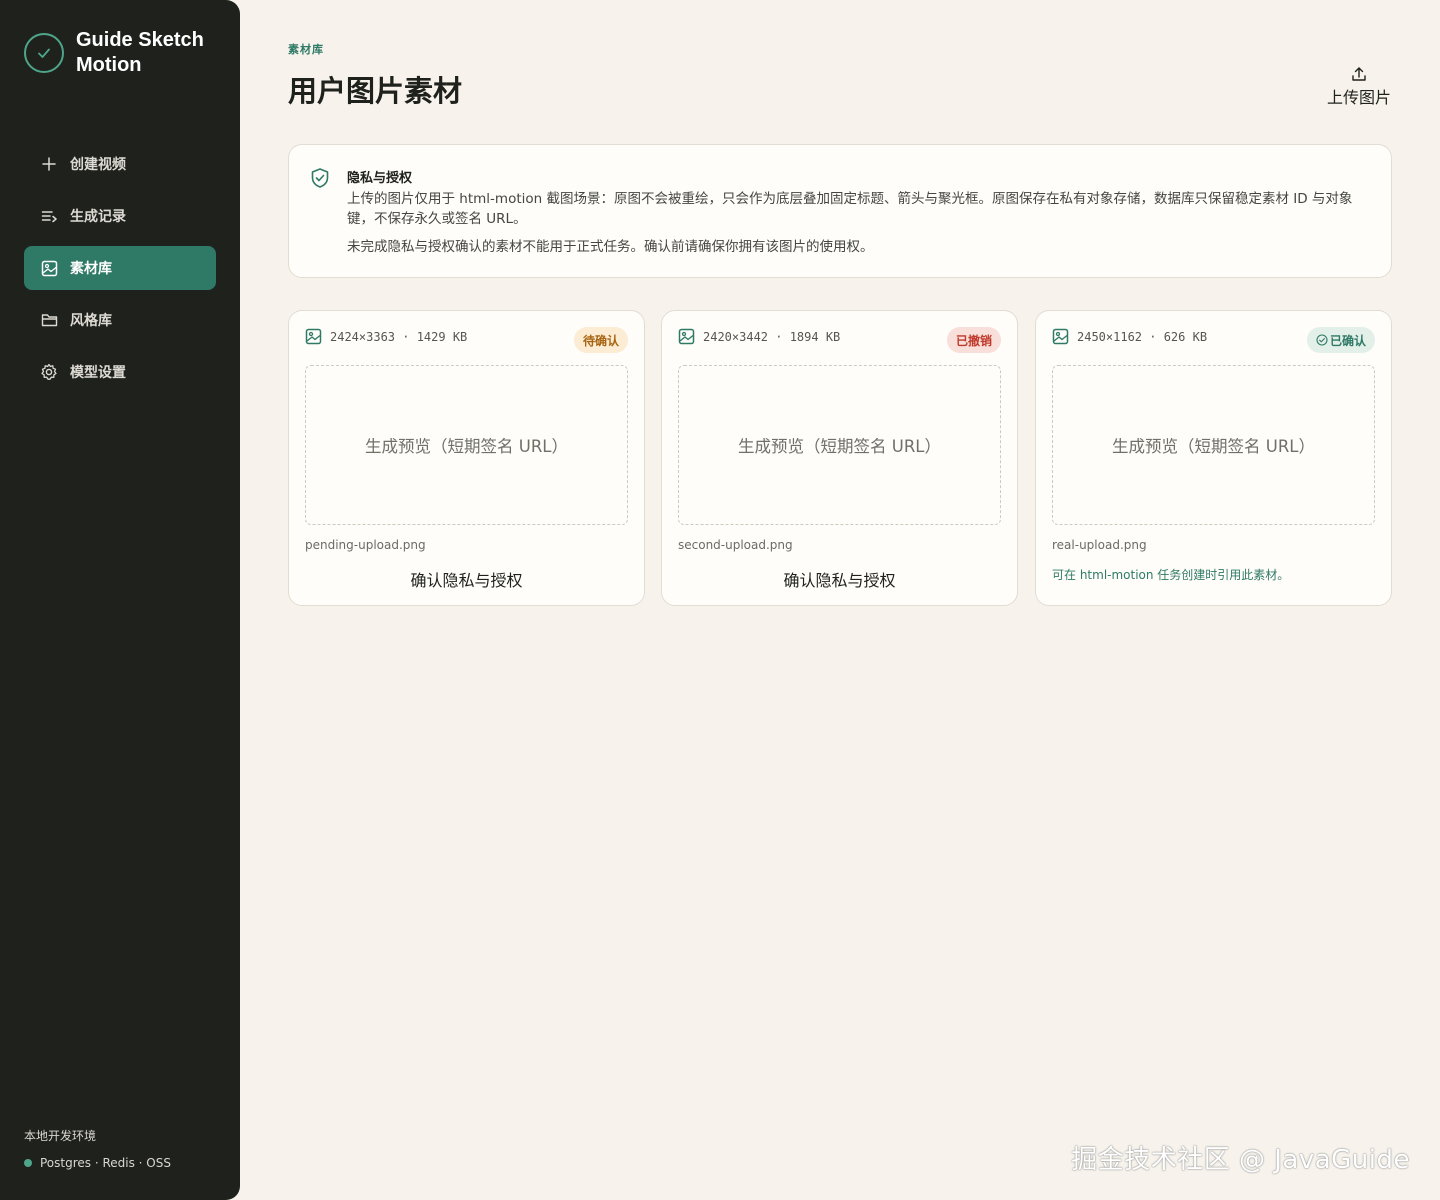  I want to click on asset-filename: pending-upload.png, so click(365, 545).